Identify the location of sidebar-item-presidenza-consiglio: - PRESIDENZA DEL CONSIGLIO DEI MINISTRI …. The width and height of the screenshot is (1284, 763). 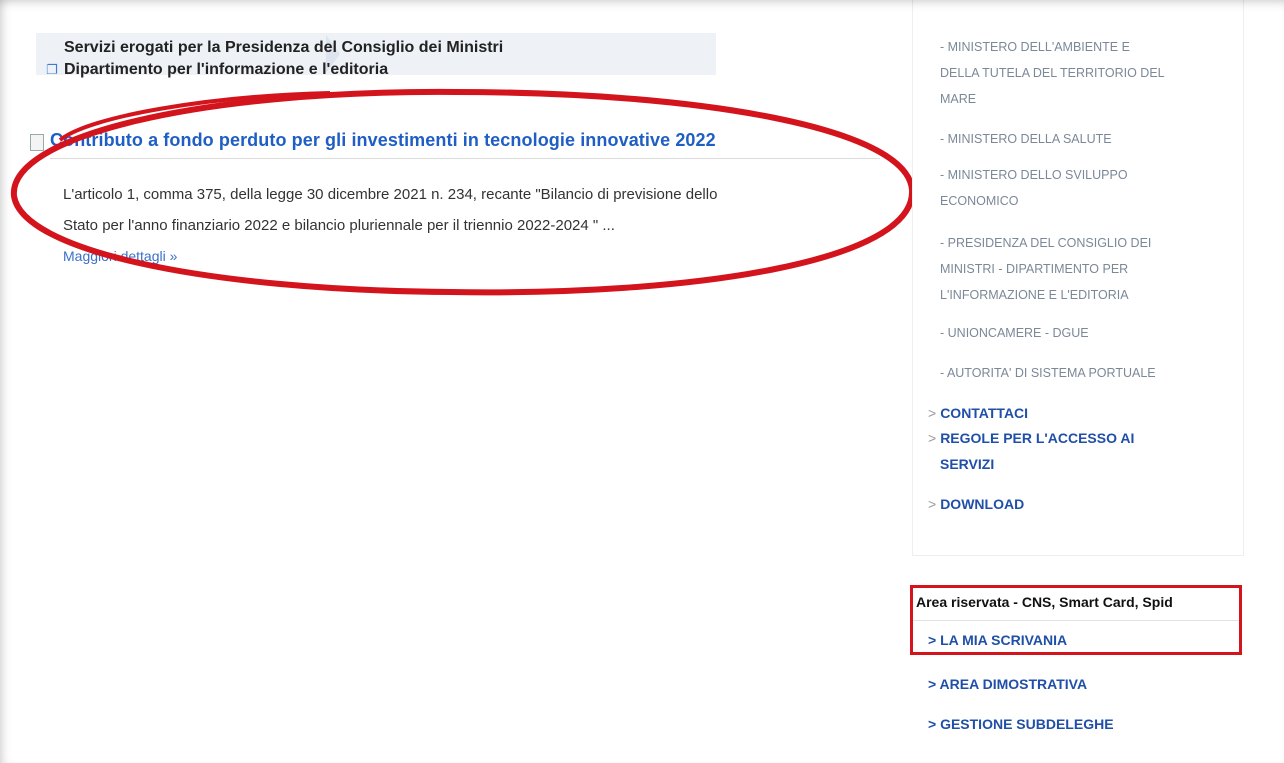
(1090, 269).